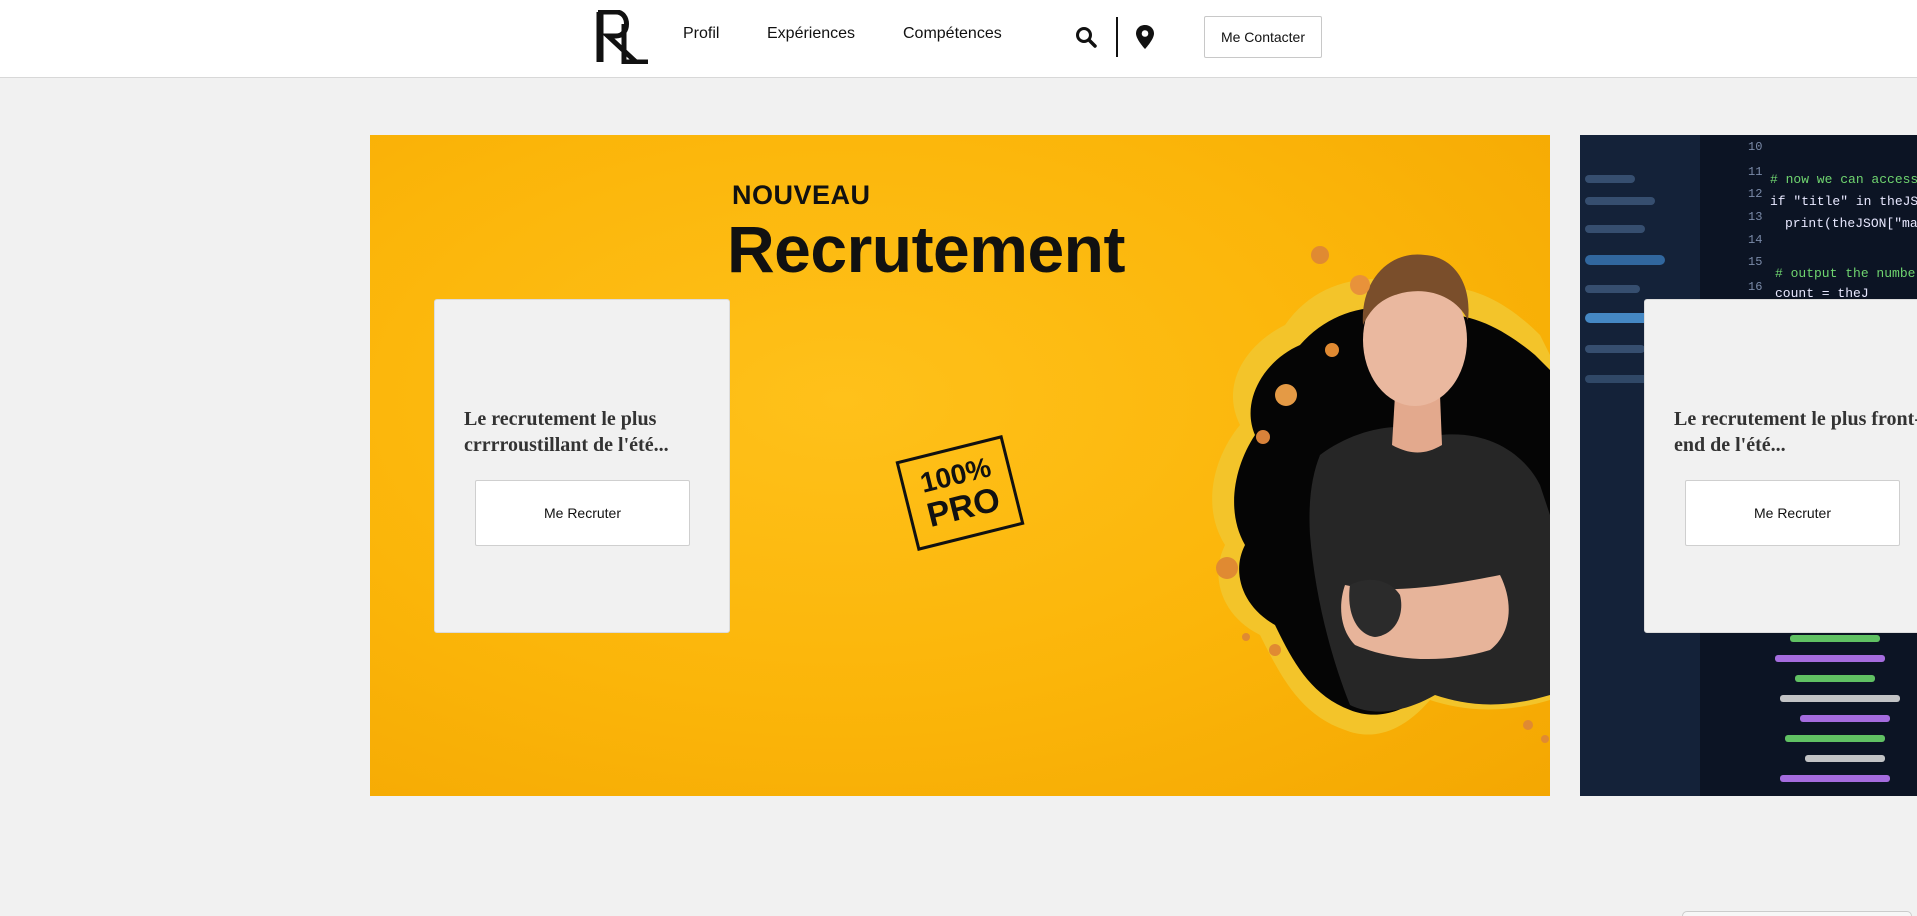 This screenshot has height=916, width=1917. What do you see at coordinates (1797, 913) in the screenshot?
I see `bottom-element-edge` at bounding box center [1797, 913].